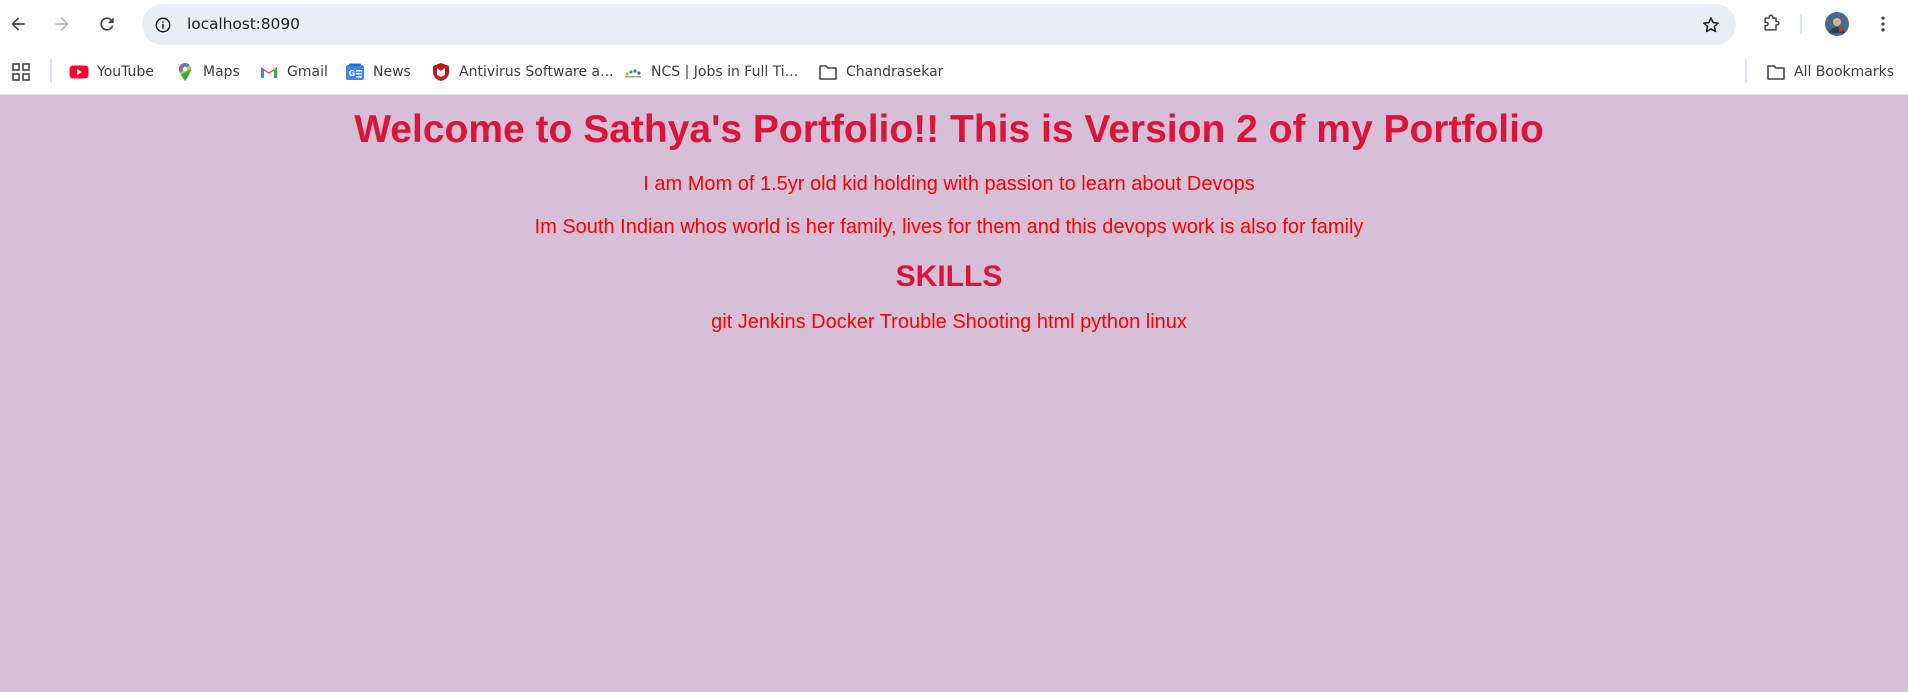 Image resolution: width=1908 pixels, height=692 pixels. Describe the element at coordinates (949, 276) in the screenshot. I see `skills-heading: SKILLS` at that location.